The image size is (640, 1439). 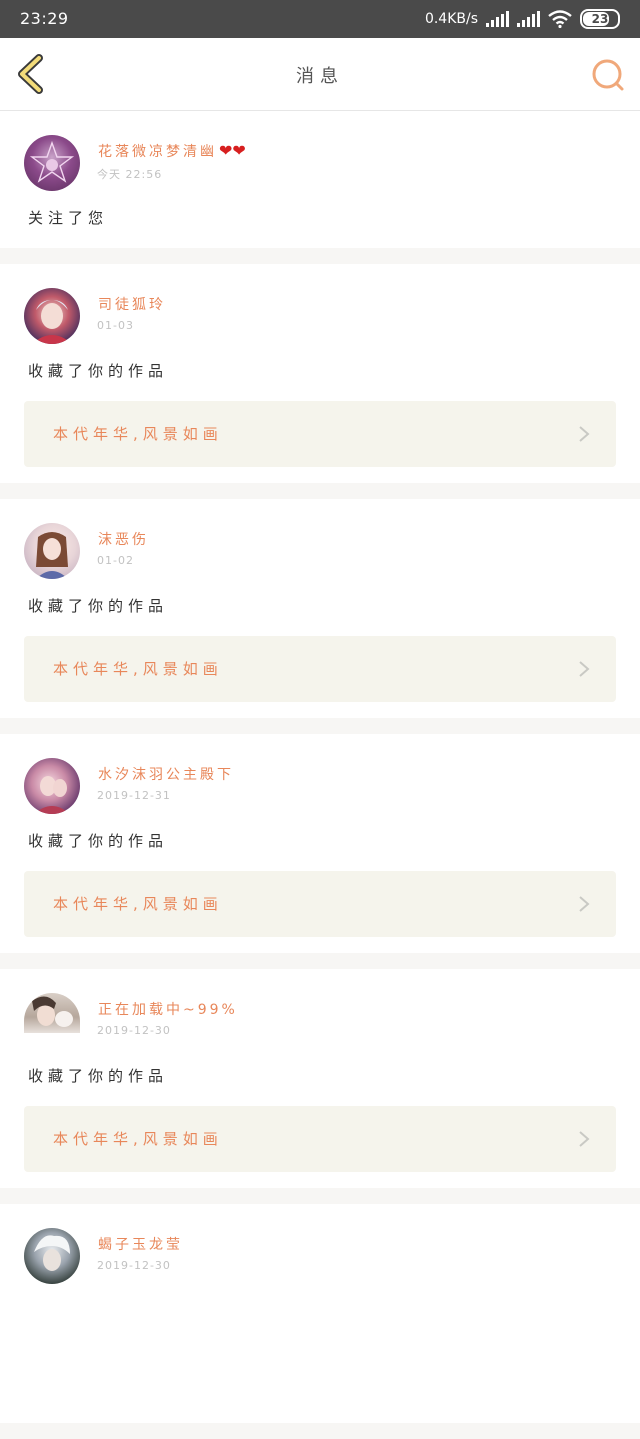 What do you see at coordinates (560, 19) in the screenshot?
I see `wifi-icon` at bounding box center [560, 19].